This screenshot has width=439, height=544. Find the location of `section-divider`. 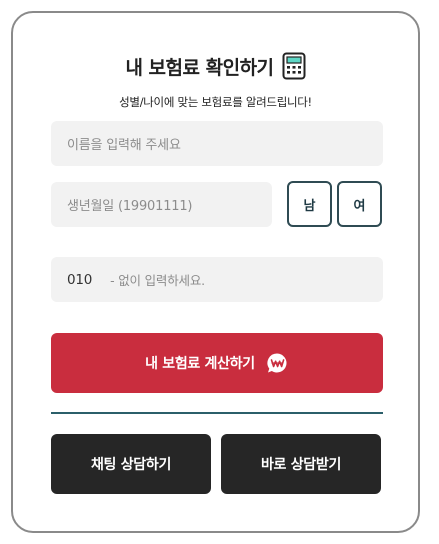

section-divider is located at coordinates (217, 413).